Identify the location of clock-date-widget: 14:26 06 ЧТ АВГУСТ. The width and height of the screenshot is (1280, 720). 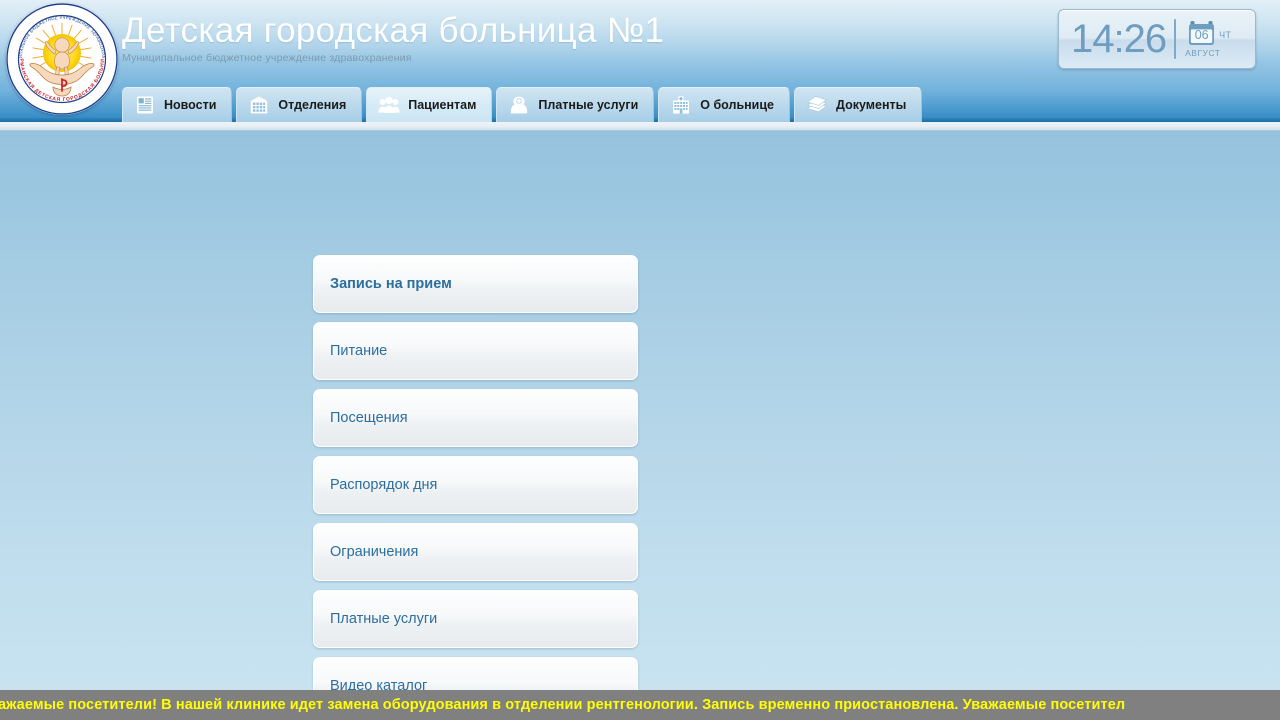
(1157, 39).